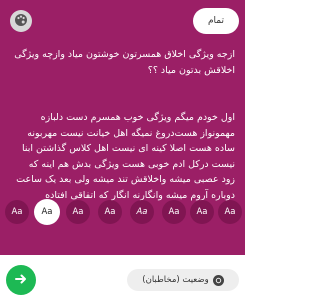  What do you see at coordinates (230, 212) in the screenshot?
I see `font-option-8: Aa` at bounding box center [230, 212].